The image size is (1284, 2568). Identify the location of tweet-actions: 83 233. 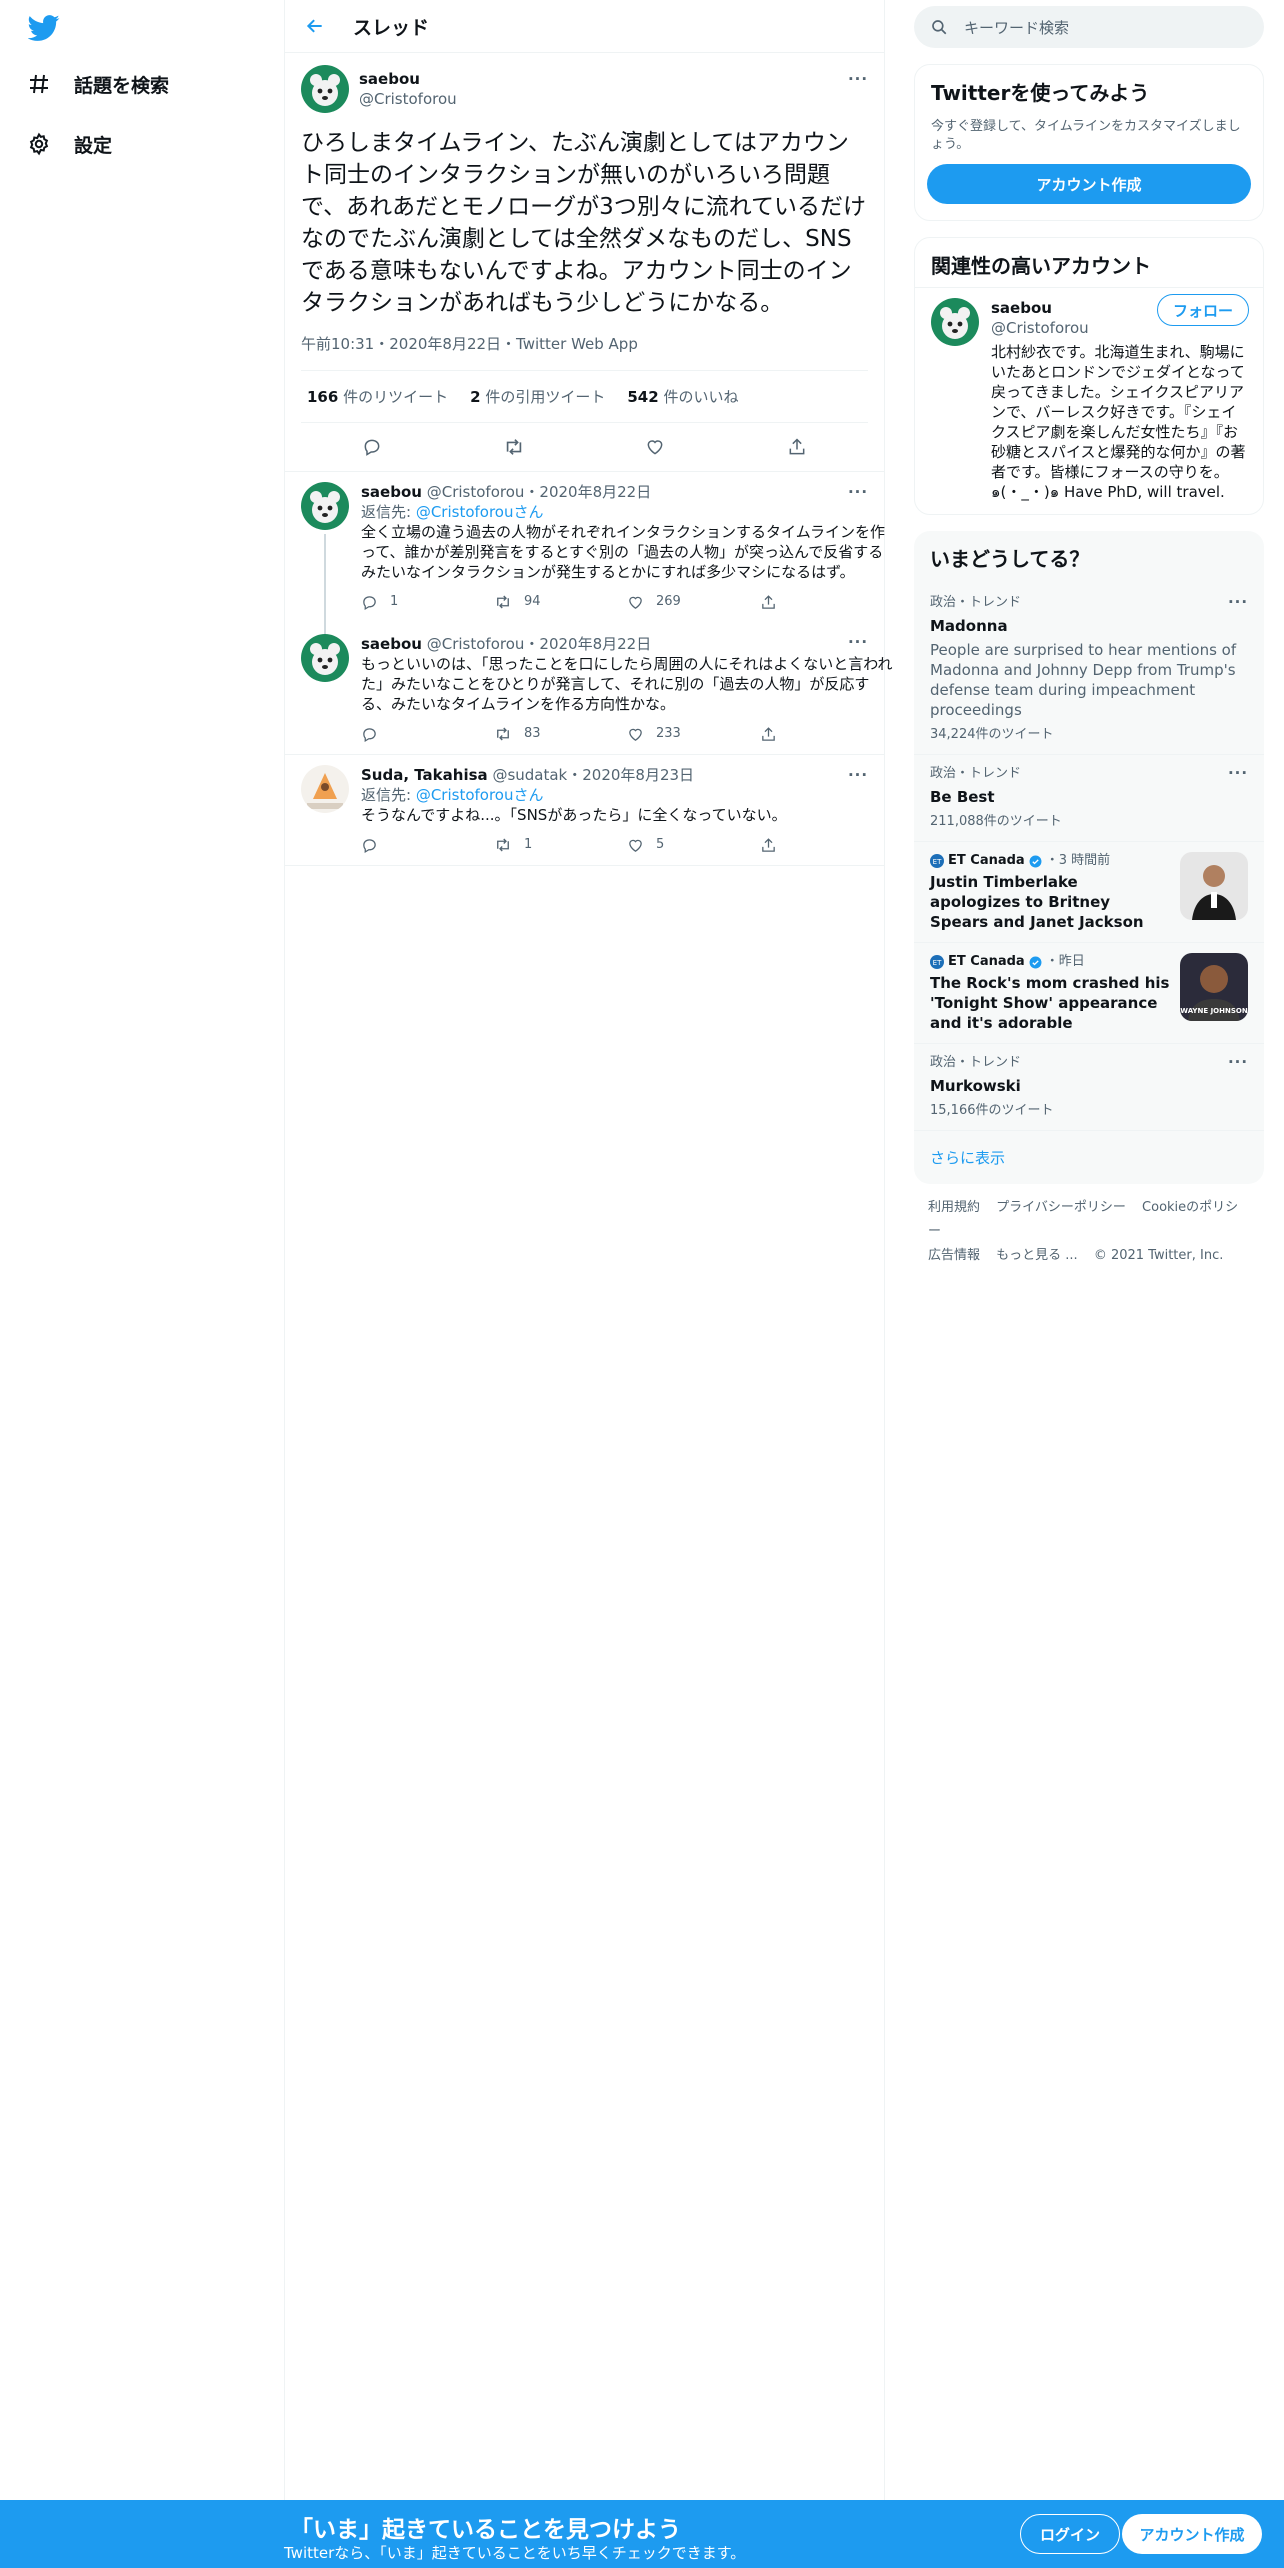
(627, 734).